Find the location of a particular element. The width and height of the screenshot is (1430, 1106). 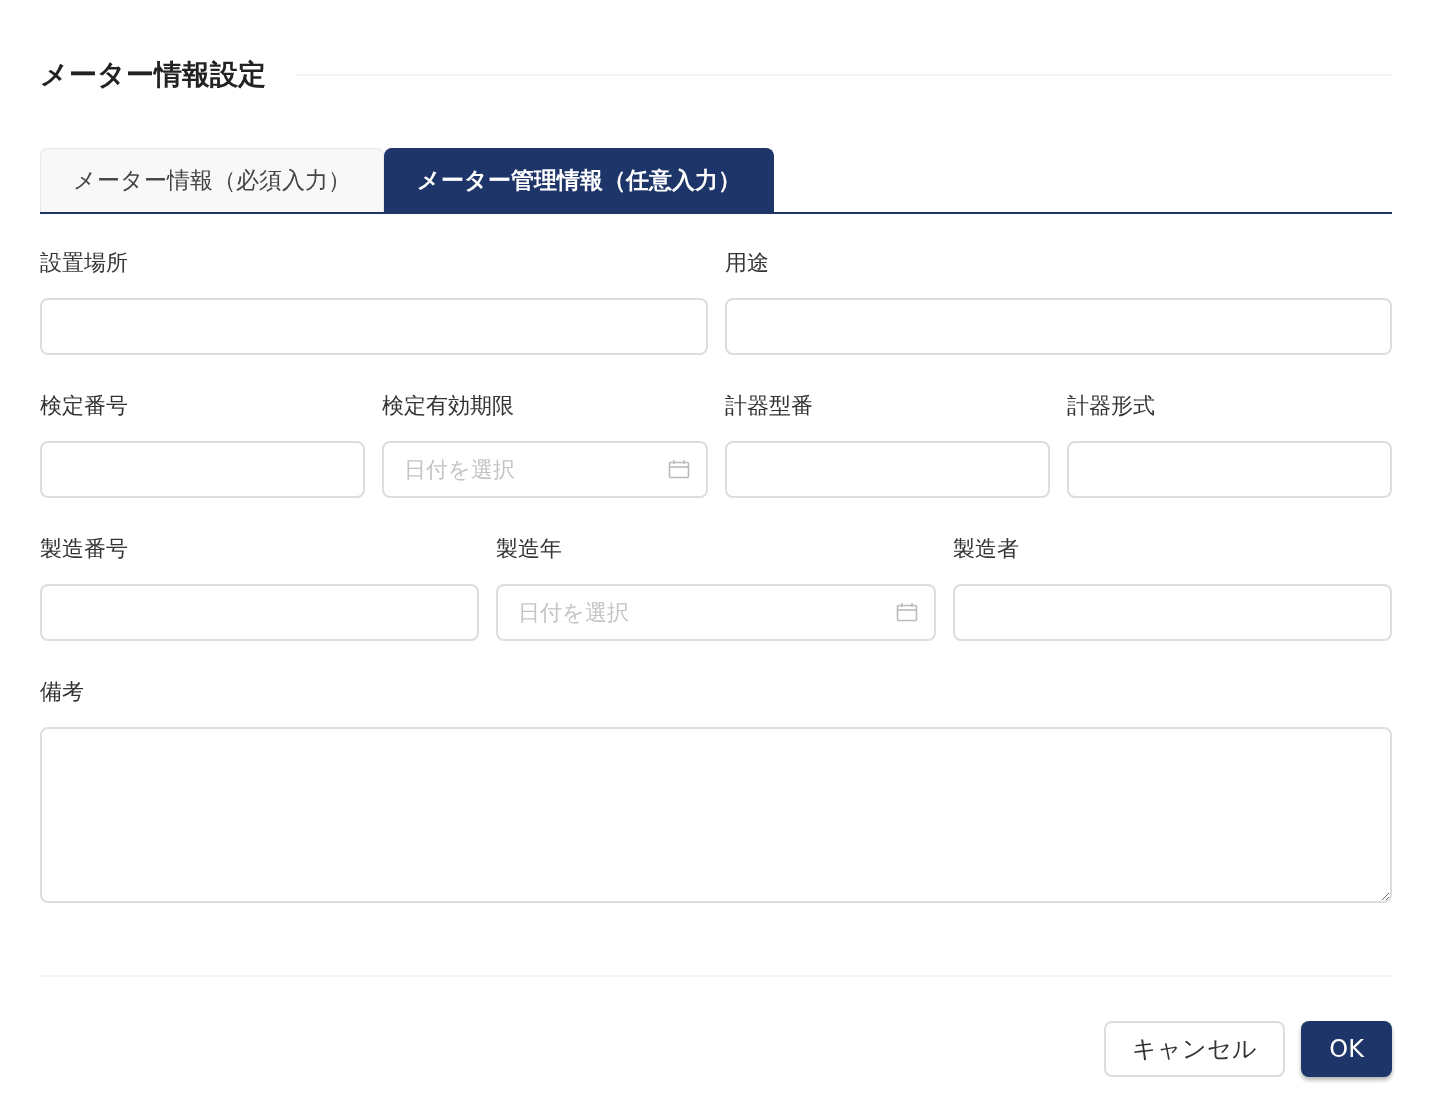

field-label: 備考 is located at coordinates (62, 692).